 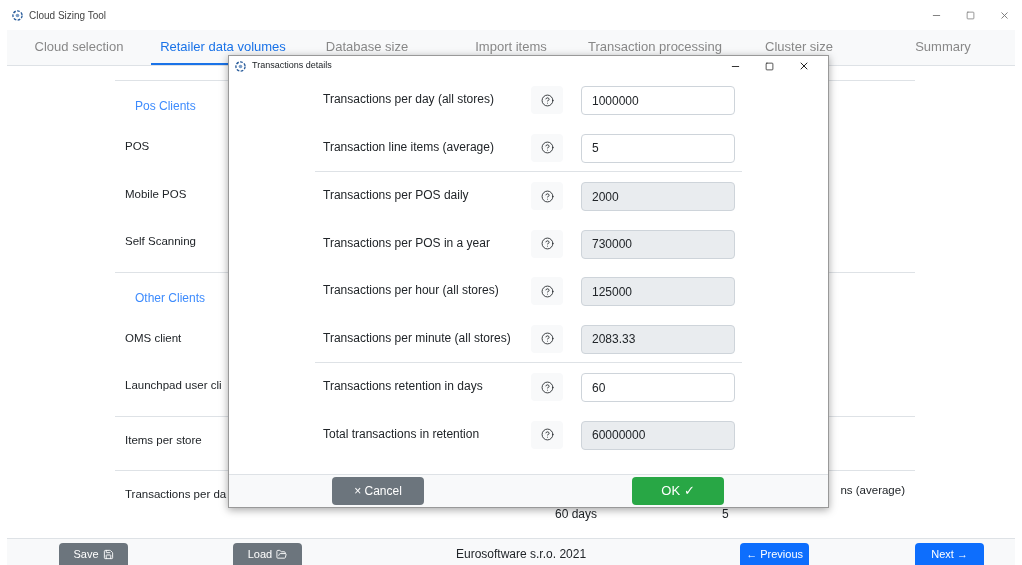 What do you see at coordinates (658, 339) in the screenshot?
I see `number-field: 2083.33` at bounding box center [658, 339].